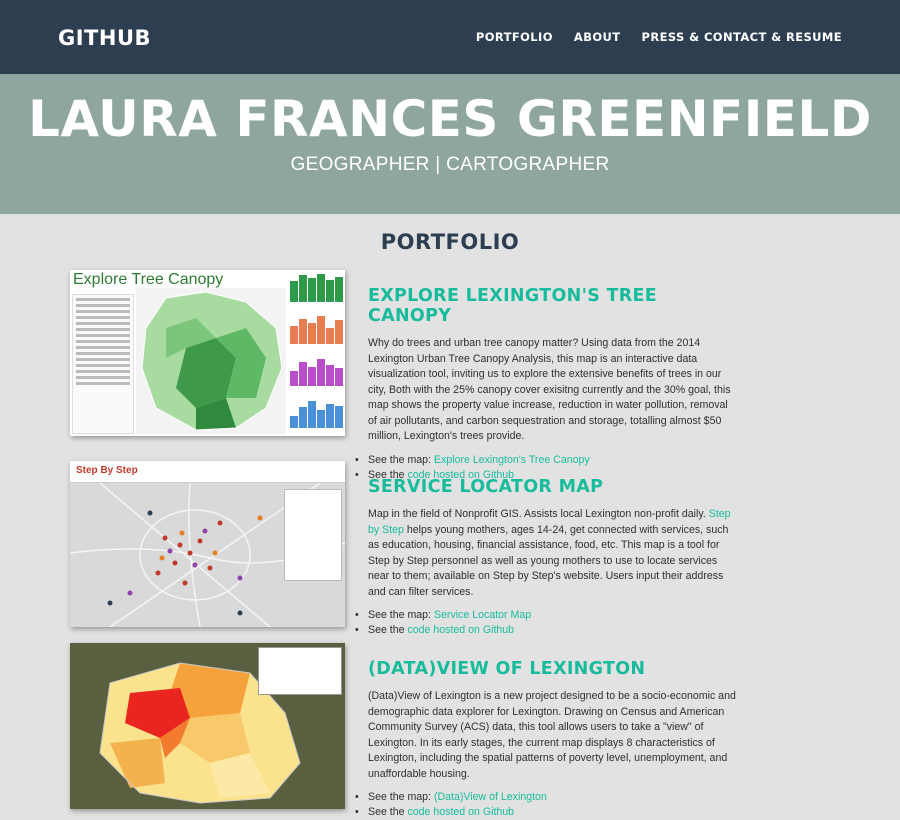 Image resolution: width=900 pixels, height=820 pixels. Describe the element at coordinates (507, 669) in the screenshot. I see `project-title: (DATA)VIEW OF LEXINGTON` at that location.